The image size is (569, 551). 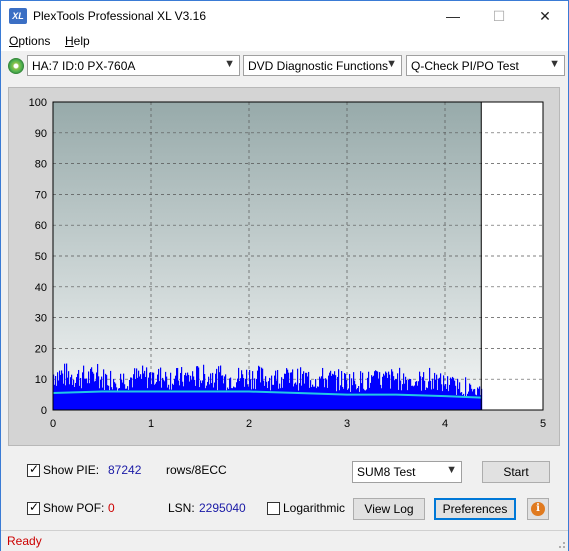 I want to click on y-tick-label: 100, so click(x=38, y=103).